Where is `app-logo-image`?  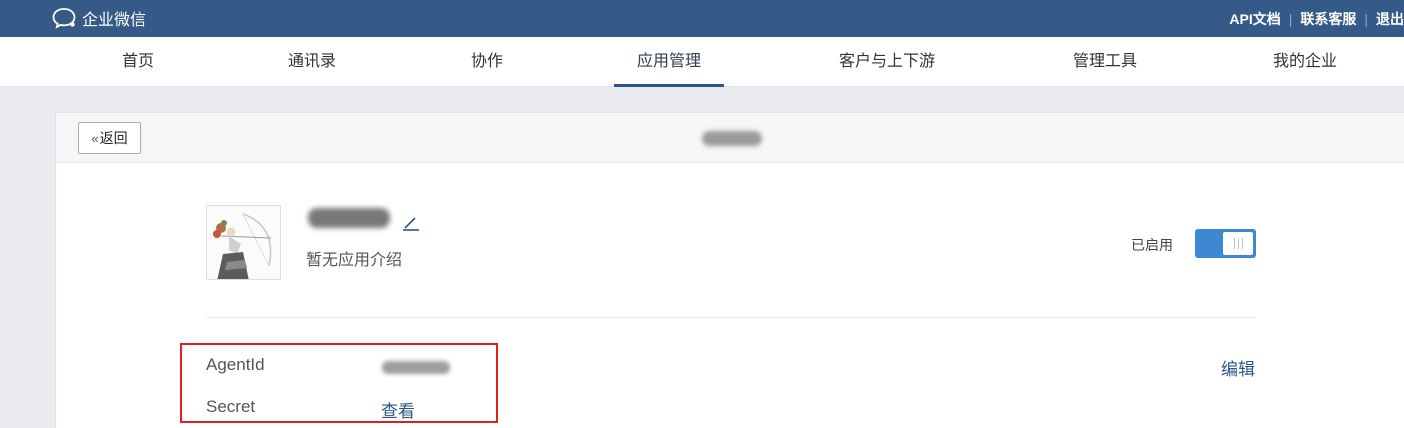 app-logo-image is located at coordinates (243, 242).